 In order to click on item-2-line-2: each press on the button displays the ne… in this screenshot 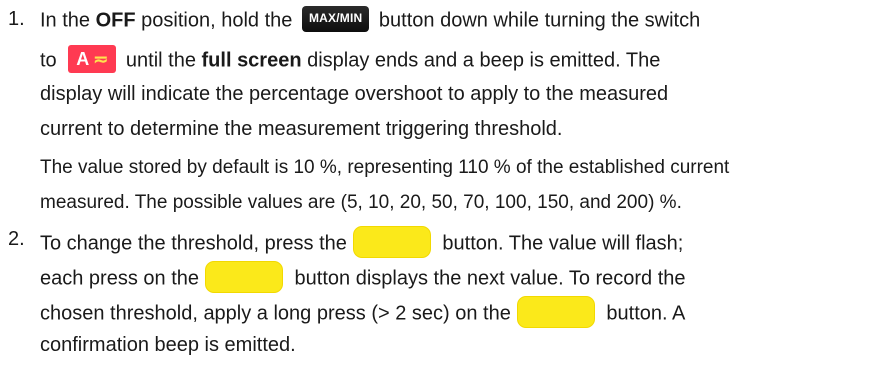, I will do `click(363, 278)`.